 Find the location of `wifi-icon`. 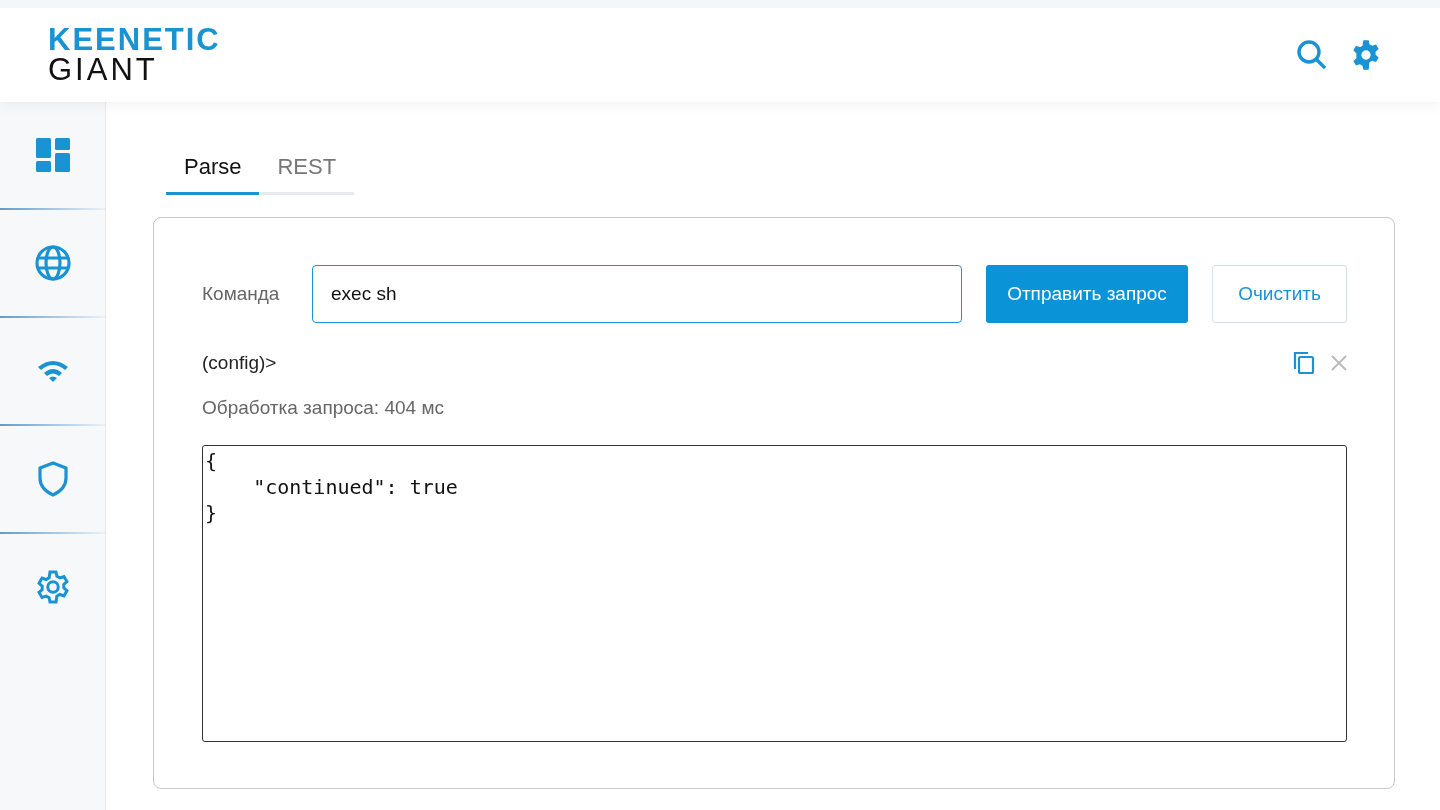

wifi-icon is located at coordinates (52, 371).